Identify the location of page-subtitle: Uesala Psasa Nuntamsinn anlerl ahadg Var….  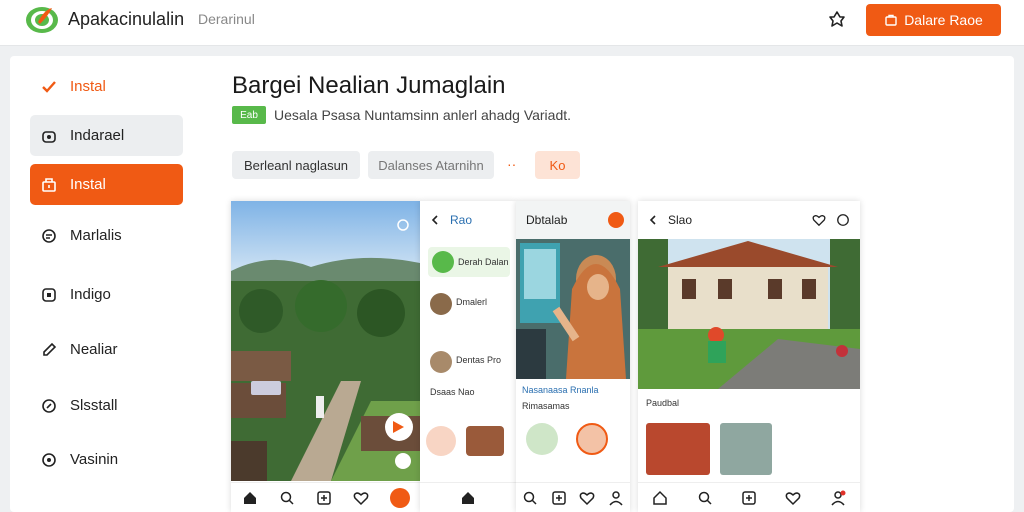
(423, 115).